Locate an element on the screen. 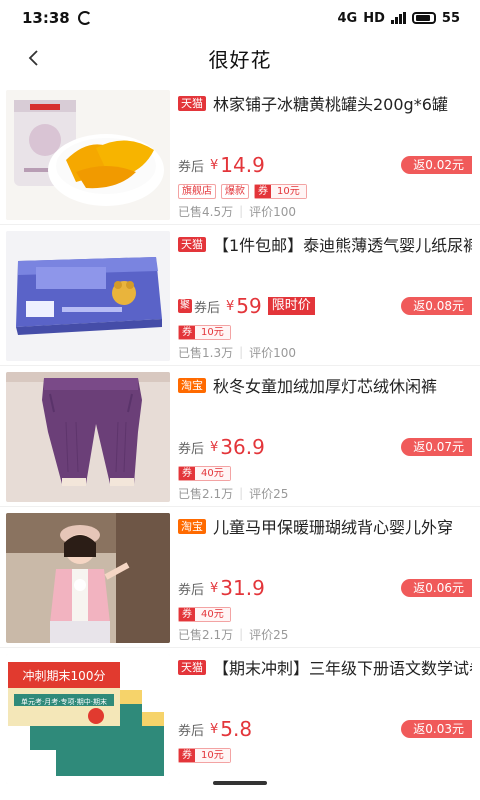  status-bar: 13:38 4G HD 55 is located at coordinates (240, 18).